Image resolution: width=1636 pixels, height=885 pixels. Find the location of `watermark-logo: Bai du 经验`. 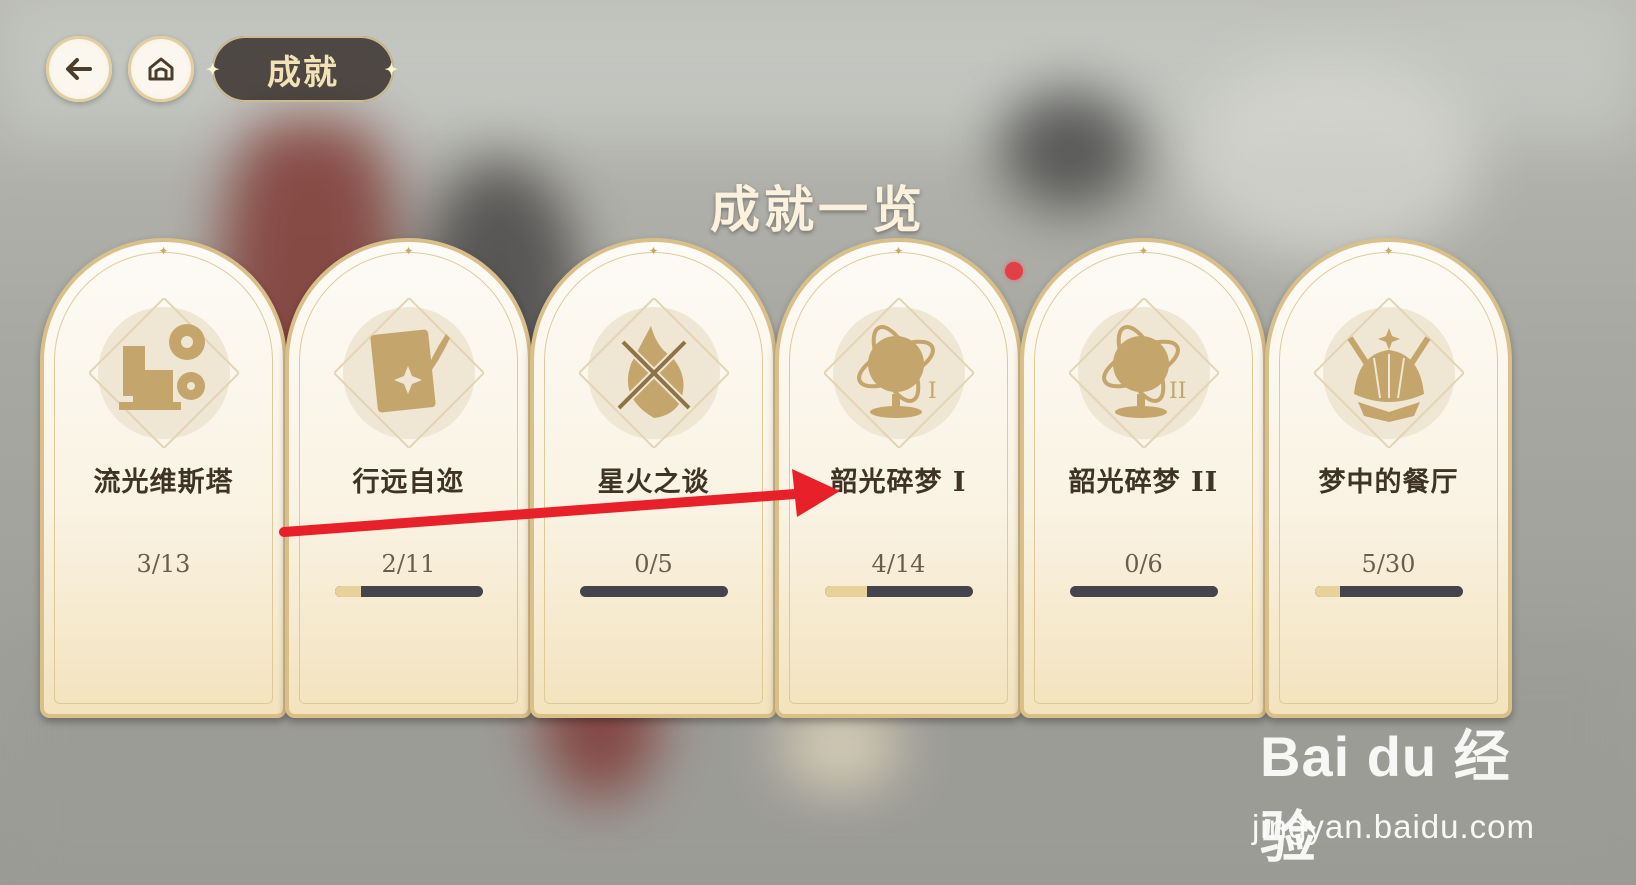

watermark-logo: Bai du 经验 is located at coordinates (1385, 797).